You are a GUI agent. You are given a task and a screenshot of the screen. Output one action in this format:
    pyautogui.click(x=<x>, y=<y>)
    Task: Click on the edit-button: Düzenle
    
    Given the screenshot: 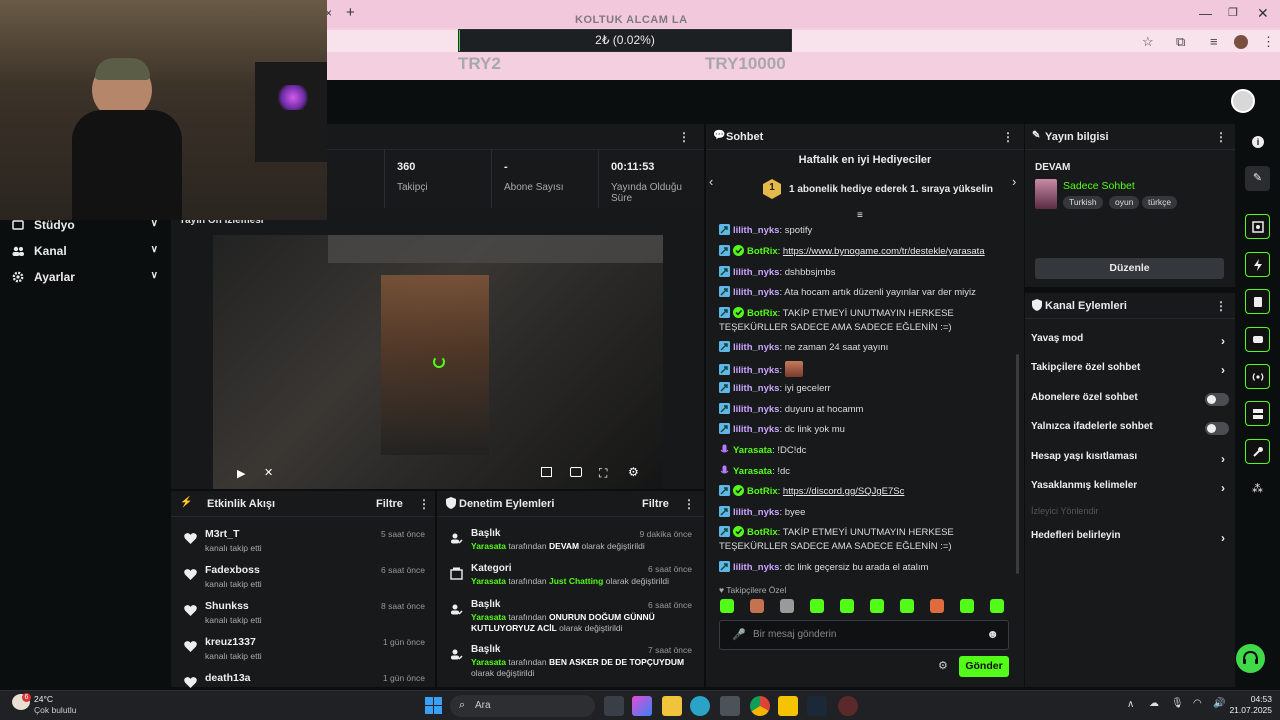 What is the action you would take?
    pyautogui.click(x=1129, y=268)
    